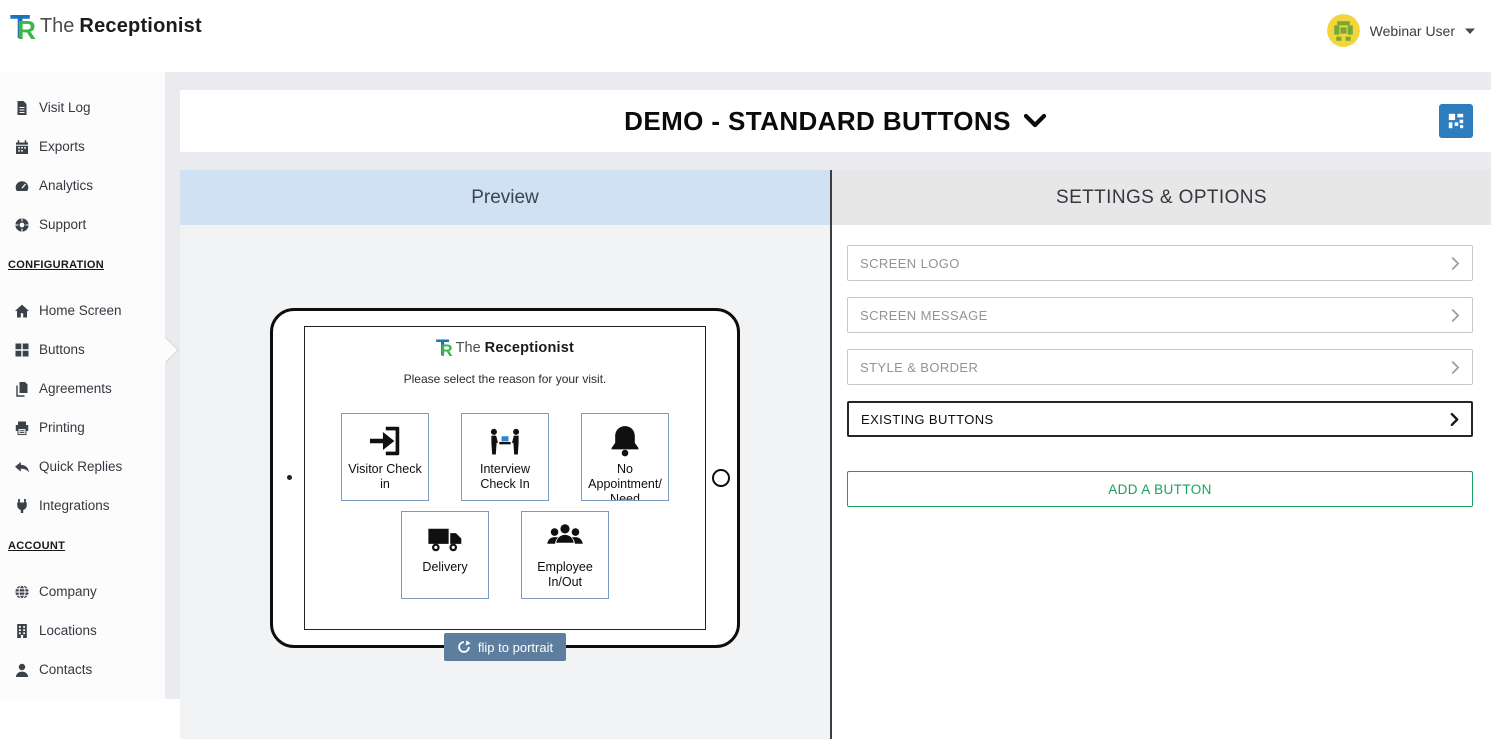 Image resolution: width=1491 pixels, height=739 pixels. What do you see at coordinates (445, 540) in the screenshot?
I see `truck-icon` at bounding box center [445, 540].